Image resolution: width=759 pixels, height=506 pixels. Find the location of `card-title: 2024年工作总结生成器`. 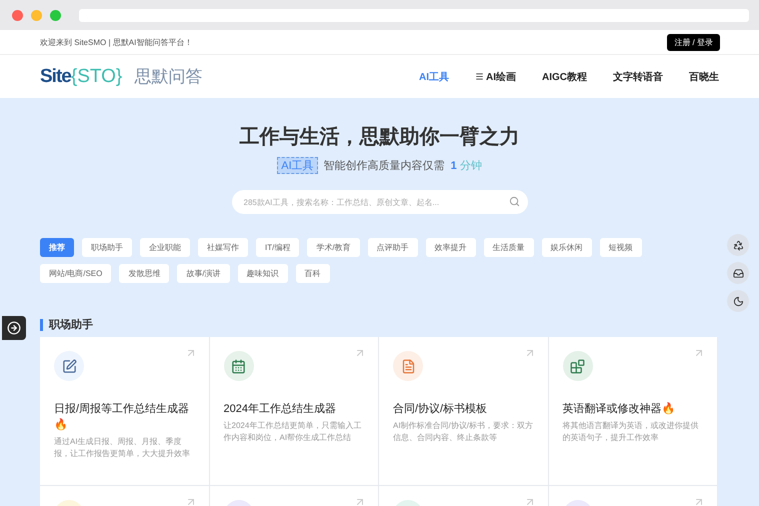

card-title: 2024年工作总结生成器 is located at coordinates (280, 409).